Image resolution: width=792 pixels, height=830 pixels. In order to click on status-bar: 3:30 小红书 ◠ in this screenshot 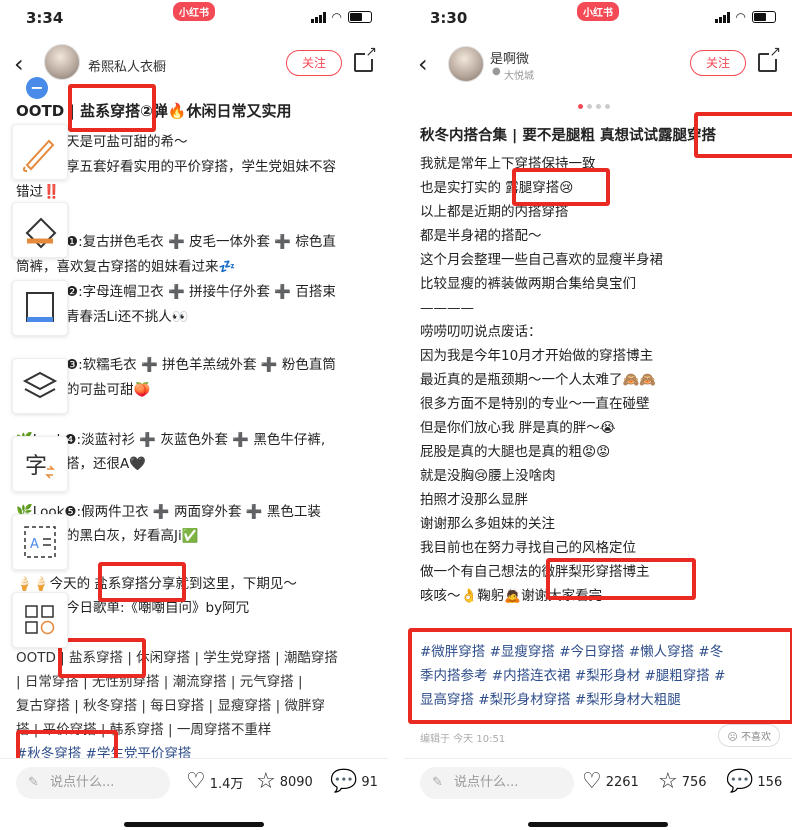, I will do `click(598, 18)`.